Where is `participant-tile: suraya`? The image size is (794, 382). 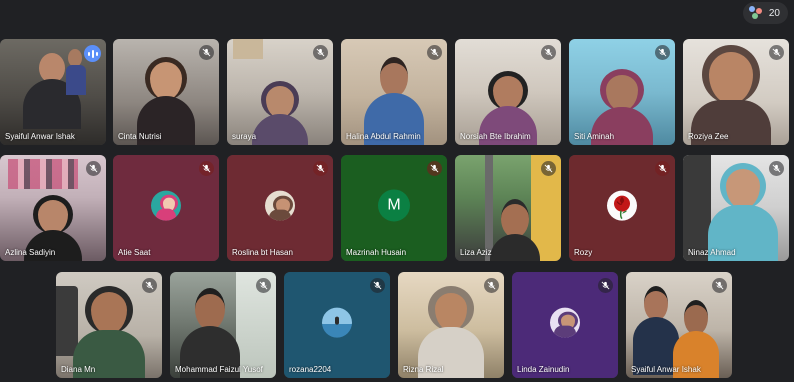 participant-tile: suraya is located at coordinates (280, 92).